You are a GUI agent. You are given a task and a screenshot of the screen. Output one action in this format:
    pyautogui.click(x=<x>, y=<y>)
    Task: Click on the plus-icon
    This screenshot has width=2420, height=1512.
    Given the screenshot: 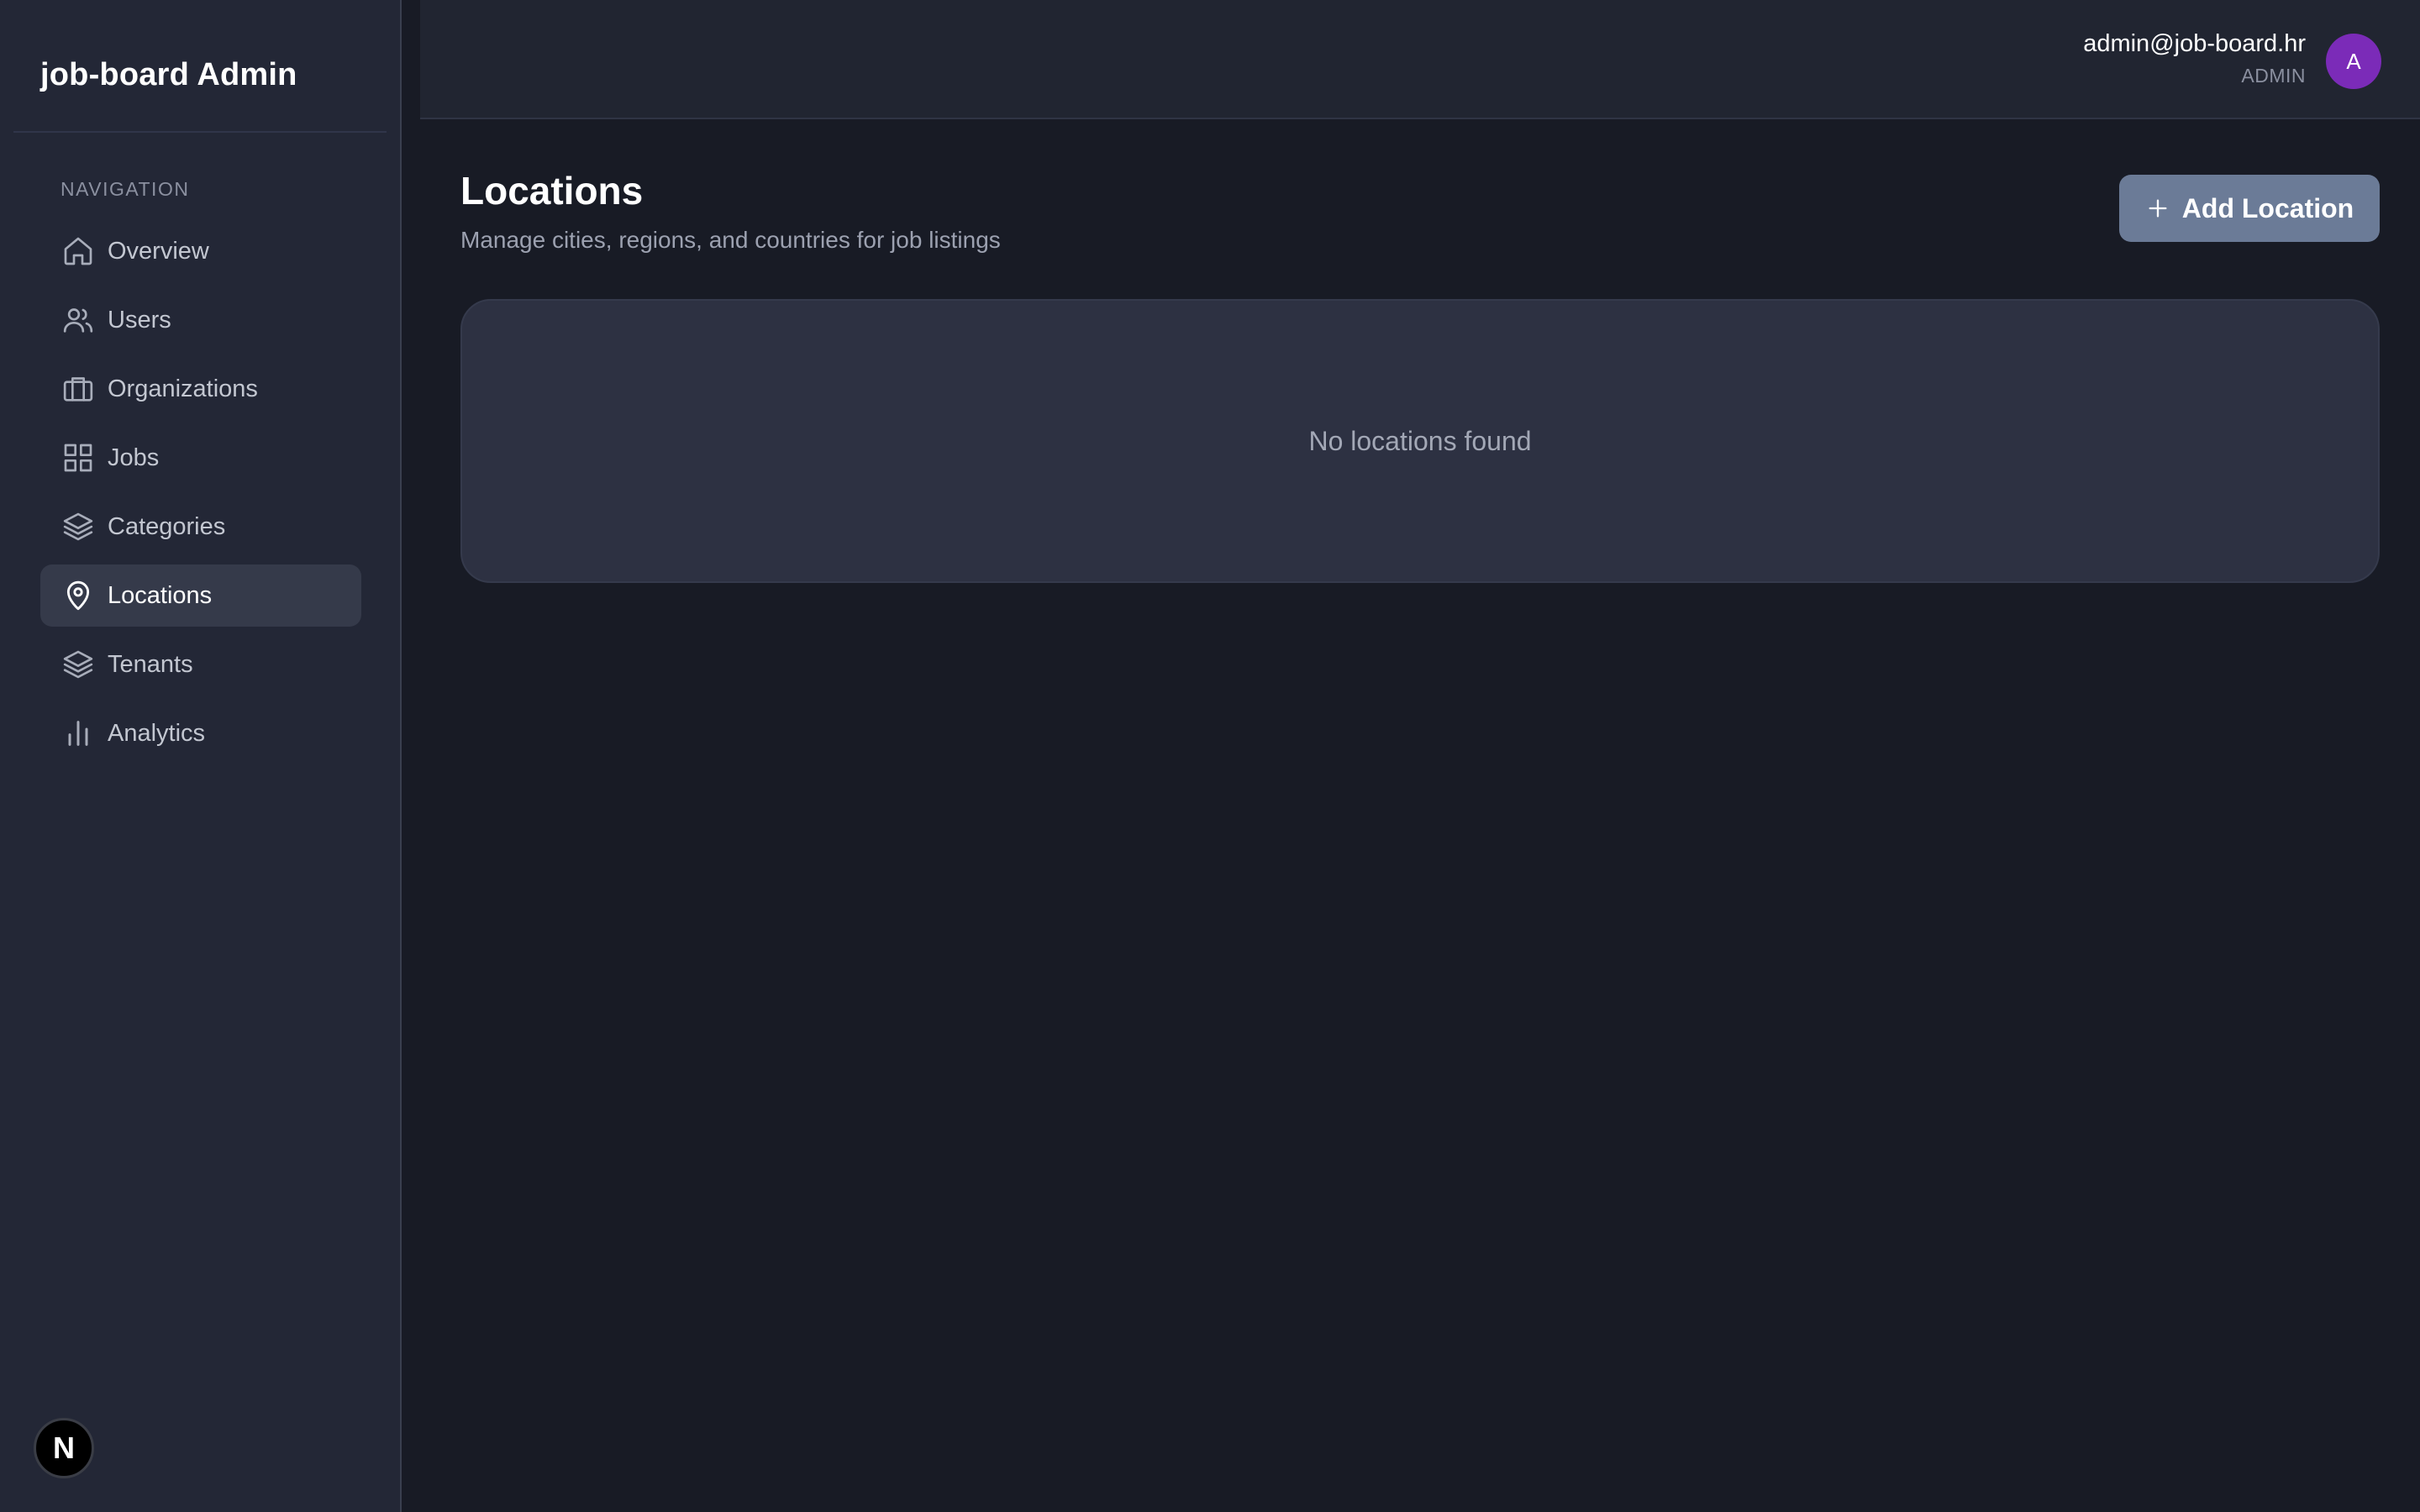 What is the action you would take?
    pyautogui.click(x=2157, y=208)
    